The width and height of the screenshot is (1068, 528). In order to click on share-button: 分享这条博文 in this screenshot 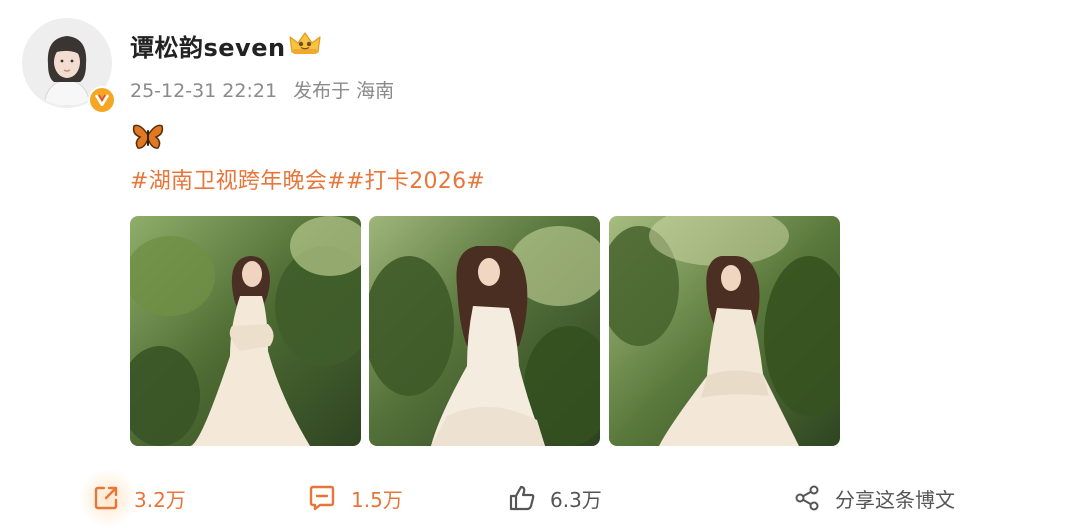, I will do `click(874, 498)`.